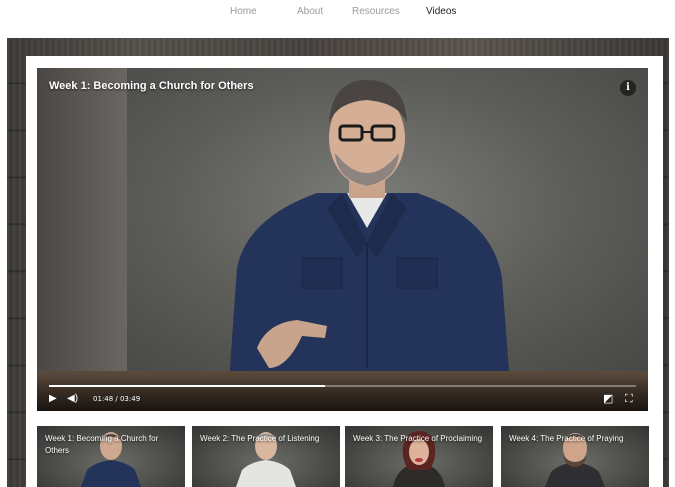 This screenshot has height=487, width=675. I want to click on top-navigation: Home About Resources Videos, so click(337, 19).